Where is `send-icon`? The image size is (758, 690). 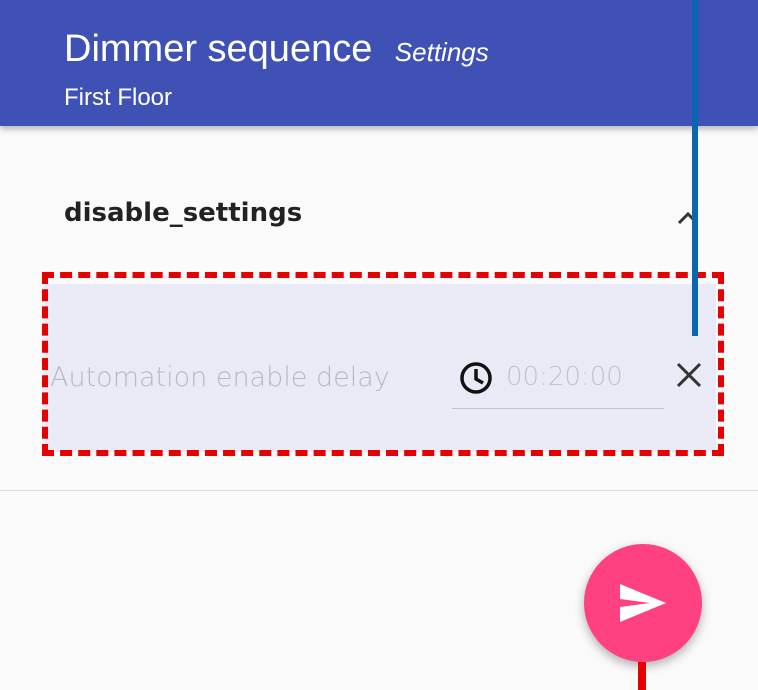
send-icon is located at coordinates (643, 603).